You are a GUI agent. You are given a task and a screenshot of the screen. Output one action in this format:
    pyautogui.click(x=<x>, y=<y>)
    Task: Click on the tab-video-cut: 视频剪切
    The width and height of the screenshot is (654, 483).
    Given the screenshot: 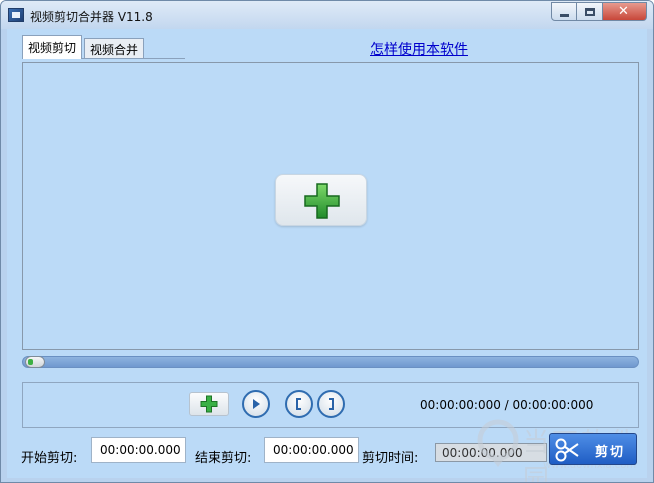 What is the action you would take?
    pyautogui.click(x=52, y=47)
    